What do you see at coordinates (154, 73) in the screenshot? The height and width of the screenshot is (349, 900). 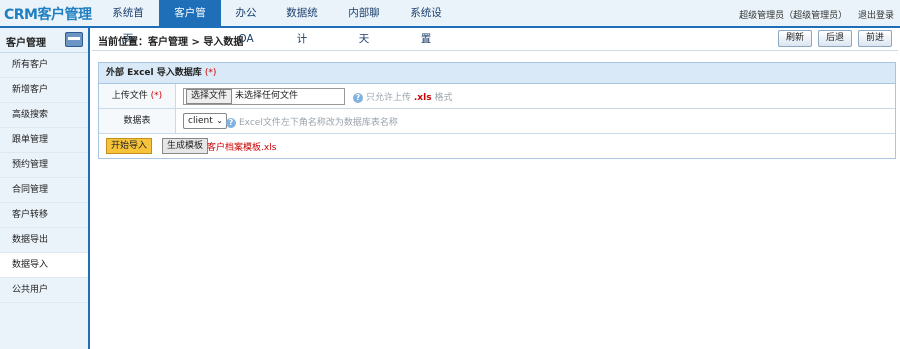 I see `panel-title-text: 外部 Excel 导入数据库` at bounding box center [154, 73].